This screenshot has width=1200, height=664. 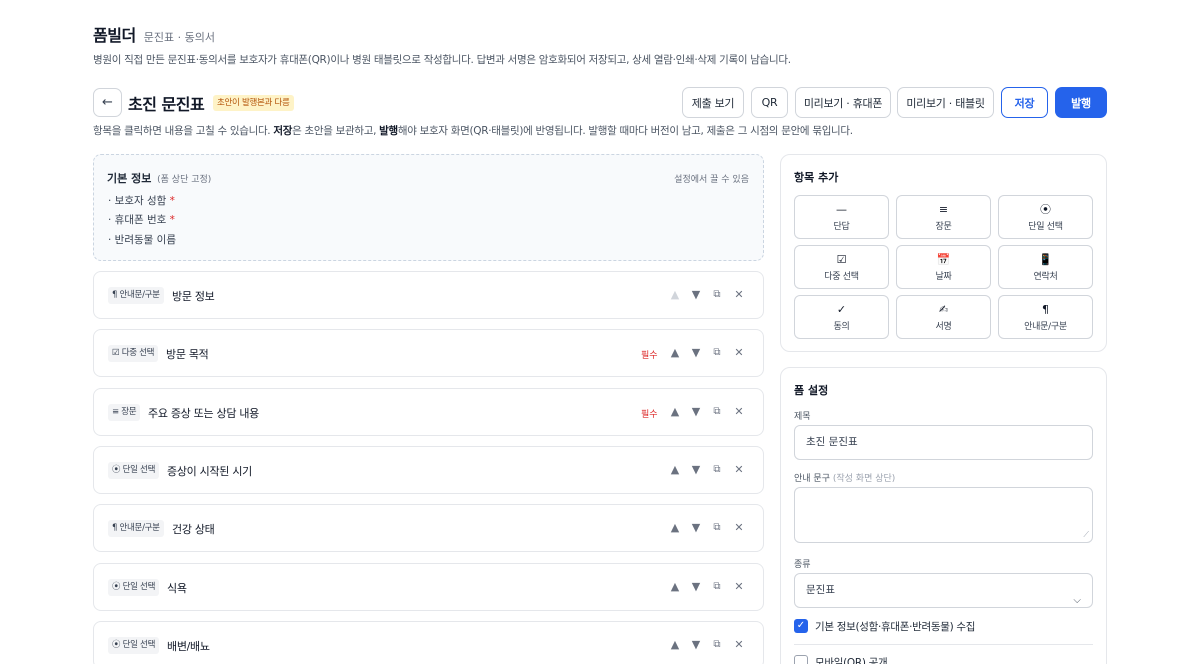 I want to click on form-name: 초진 문진표, so click(x=166, y=104).